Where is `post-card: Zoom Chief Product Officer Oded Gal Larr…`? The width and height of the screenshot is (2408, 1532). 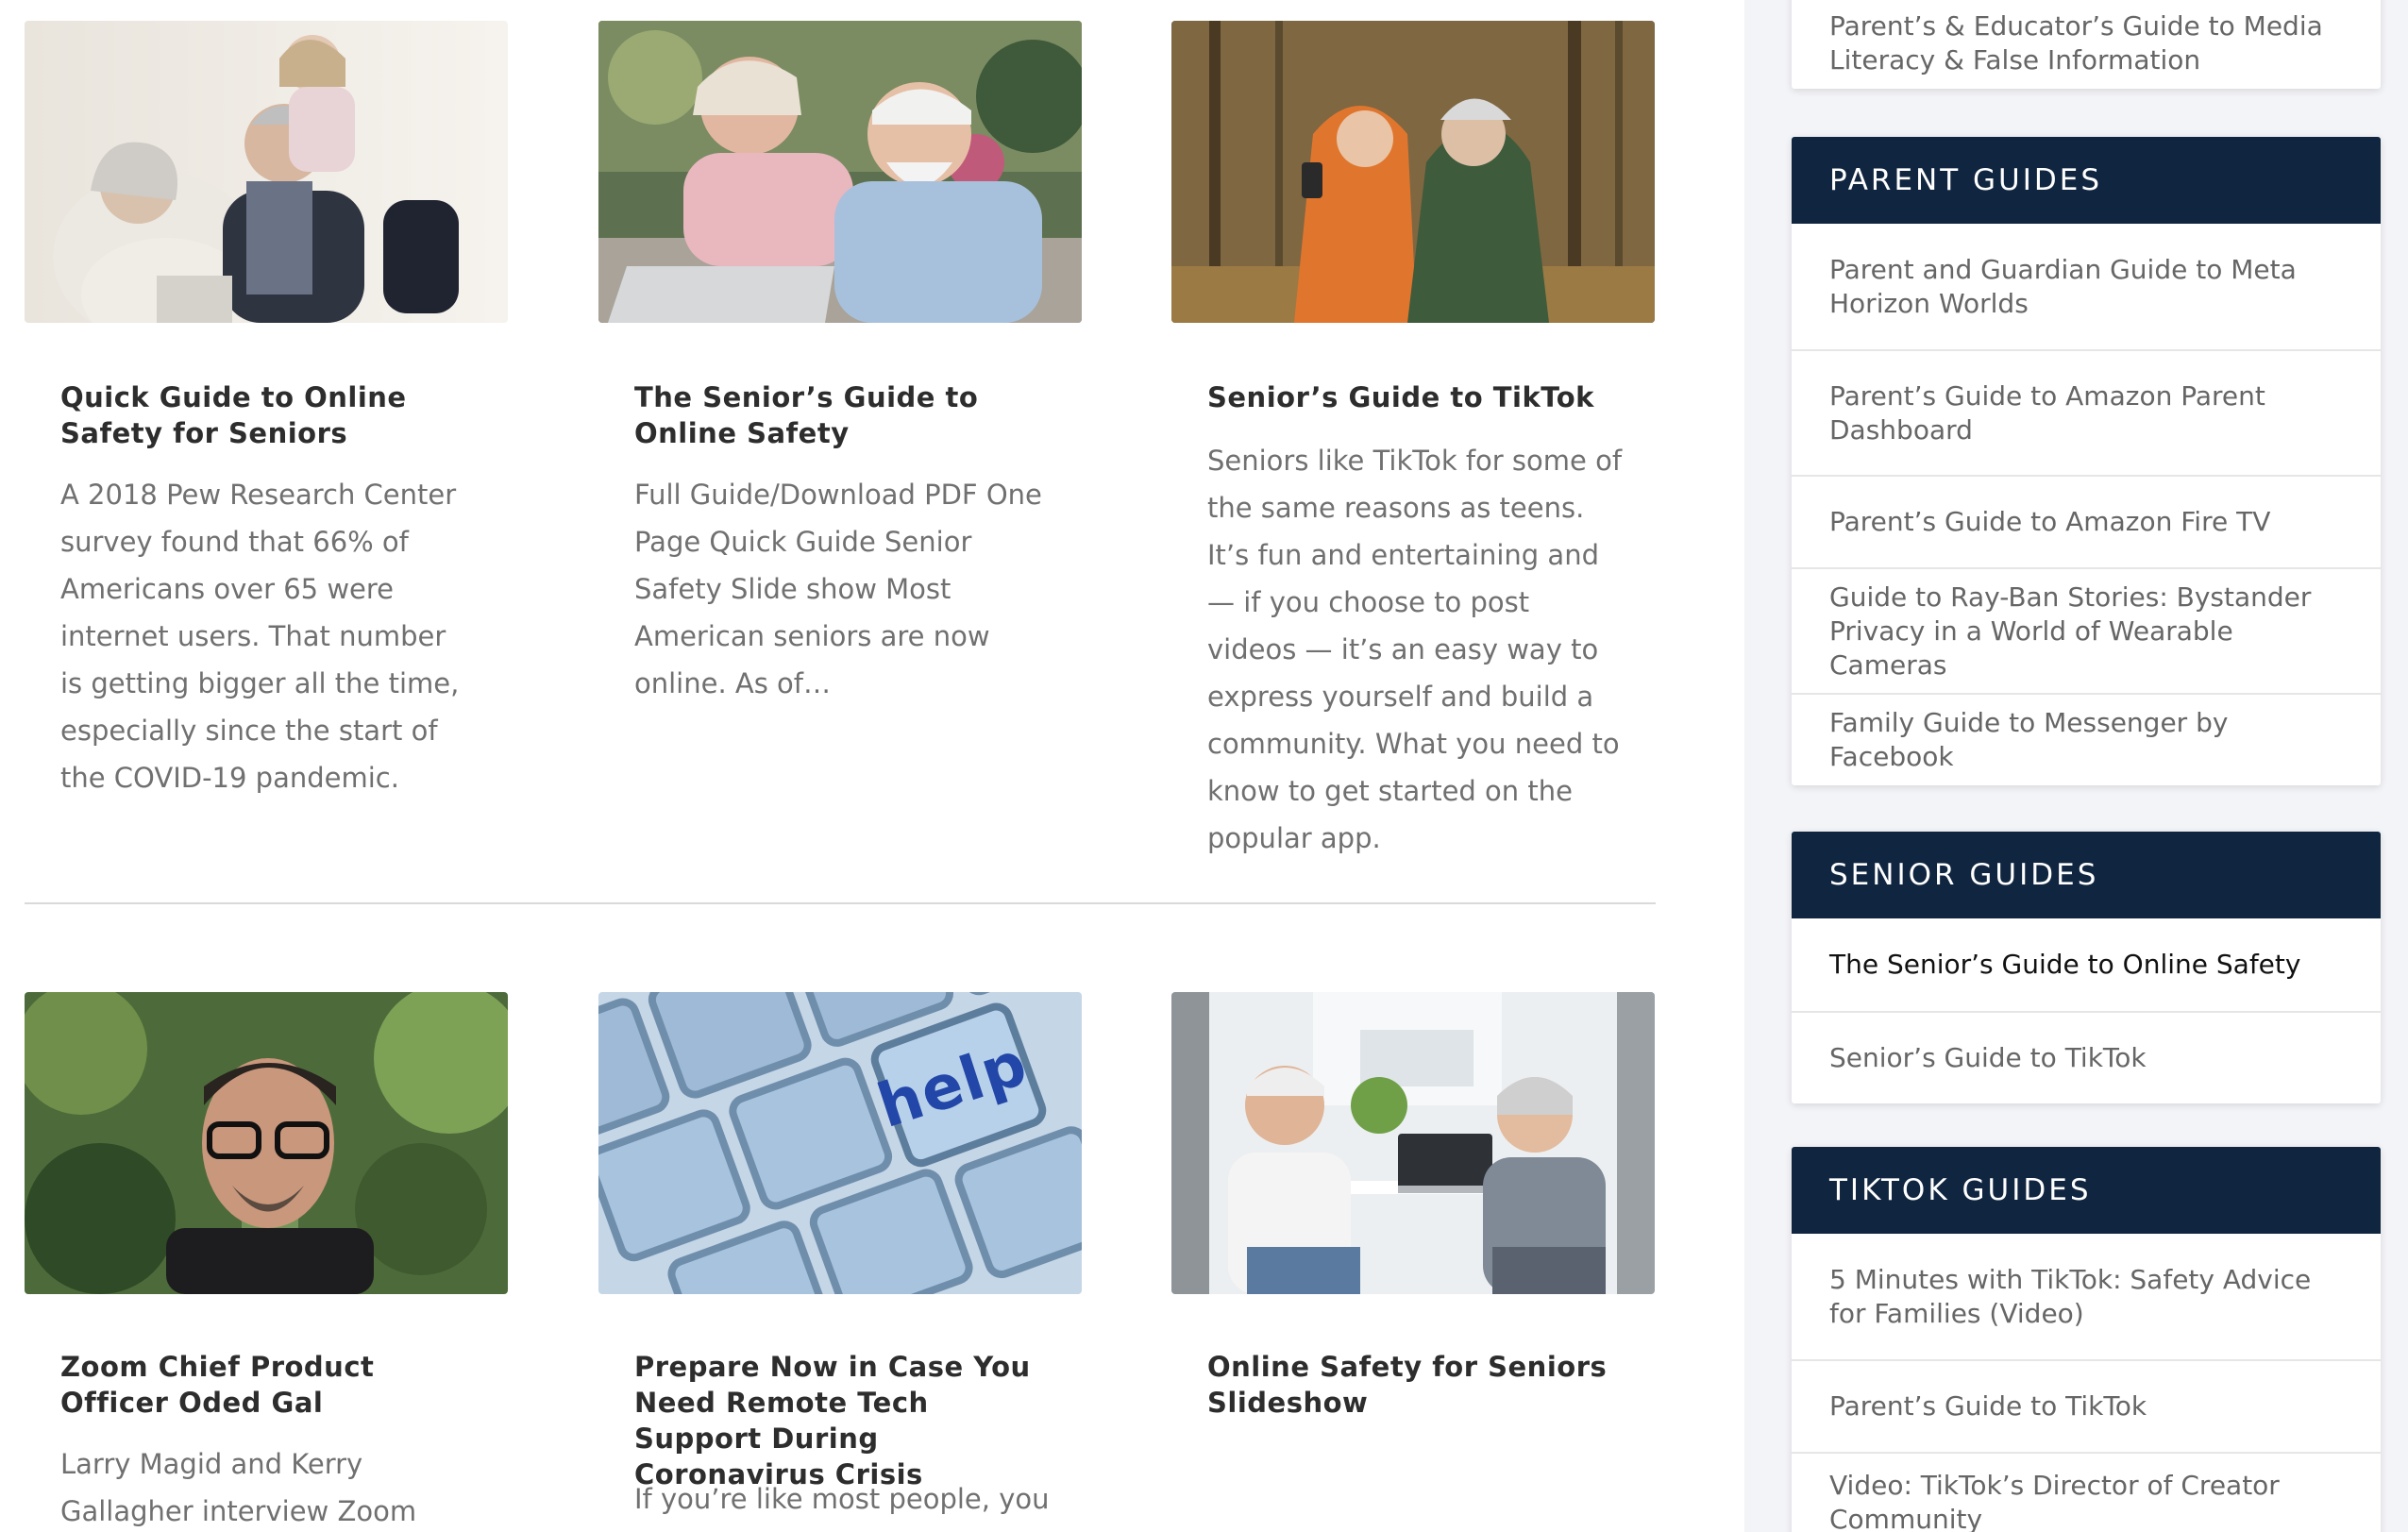 post-card: Zoom Chief Product Officer Oded Gal Larr… is located at coordinates (266, 1262).